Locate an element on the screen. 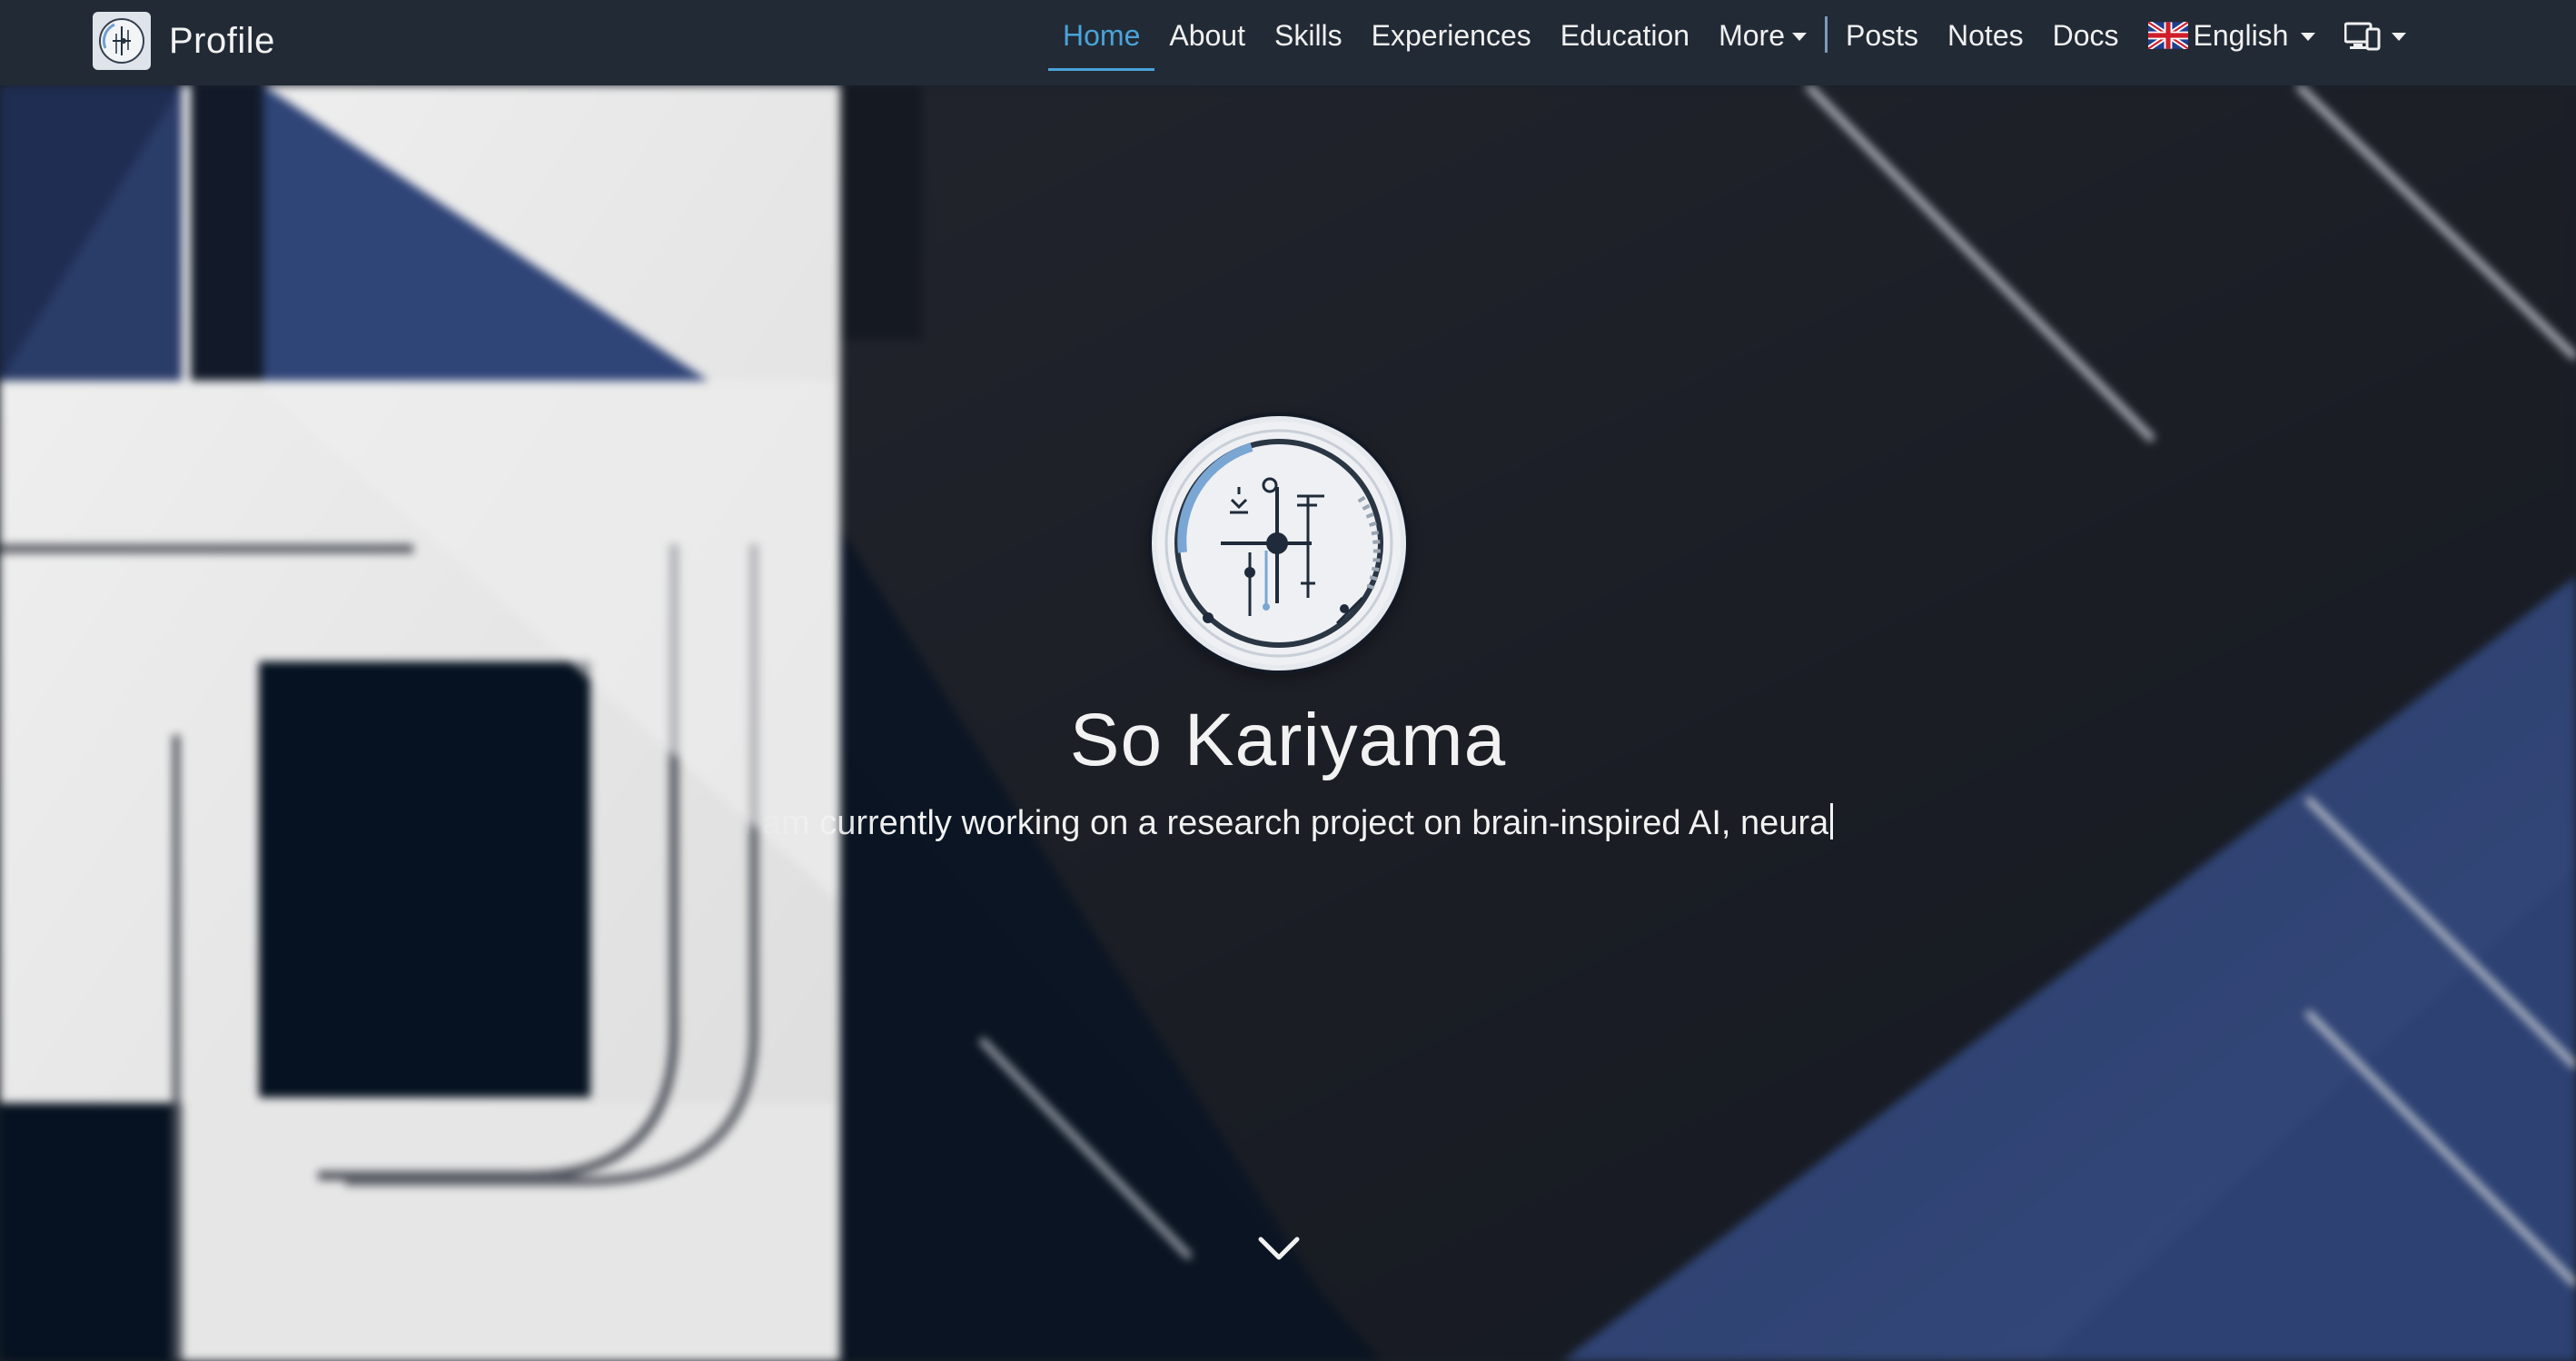 The image size is (2576, 1361). nav-item-experiences: Experiences is located at coordinates (1451, 36).